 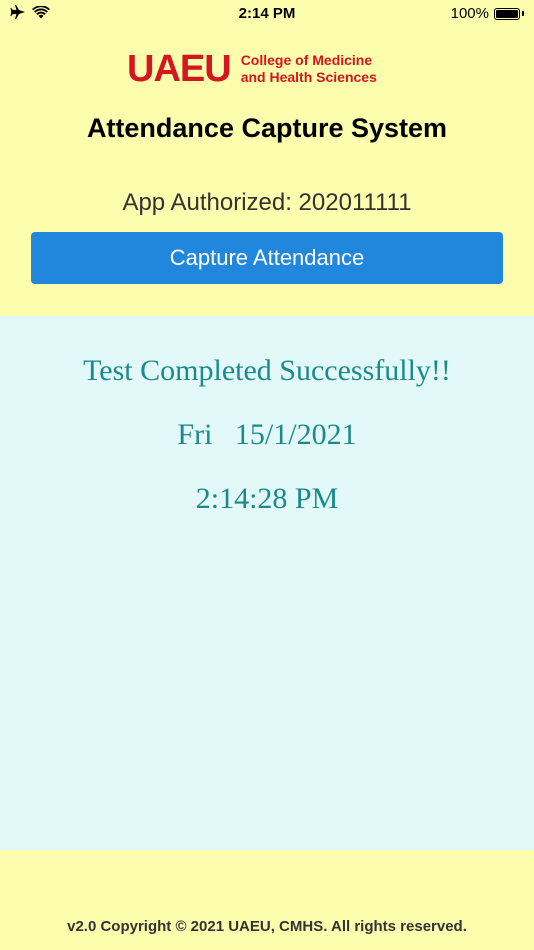 I want to click on logo-text: College of Medicine and Health Sciences, so click(x=309, y=69).